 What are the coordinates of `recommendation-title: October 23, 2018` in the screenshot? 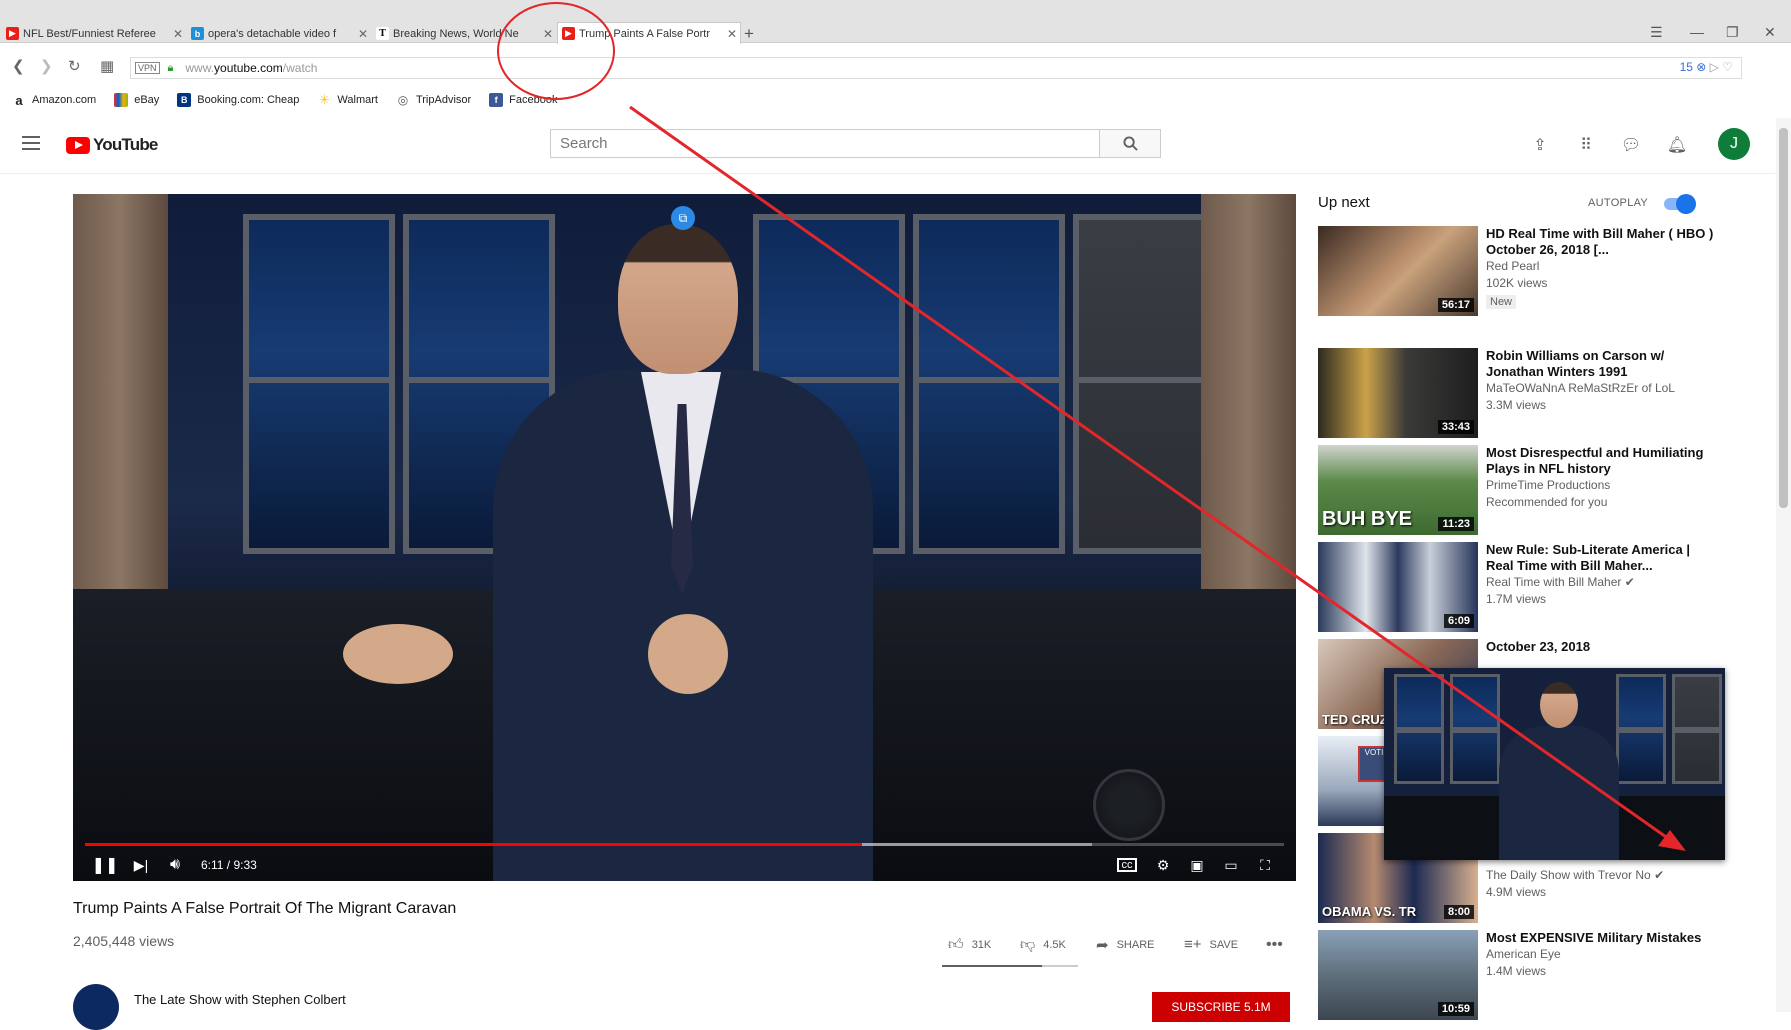 It's located at (1601, 647).